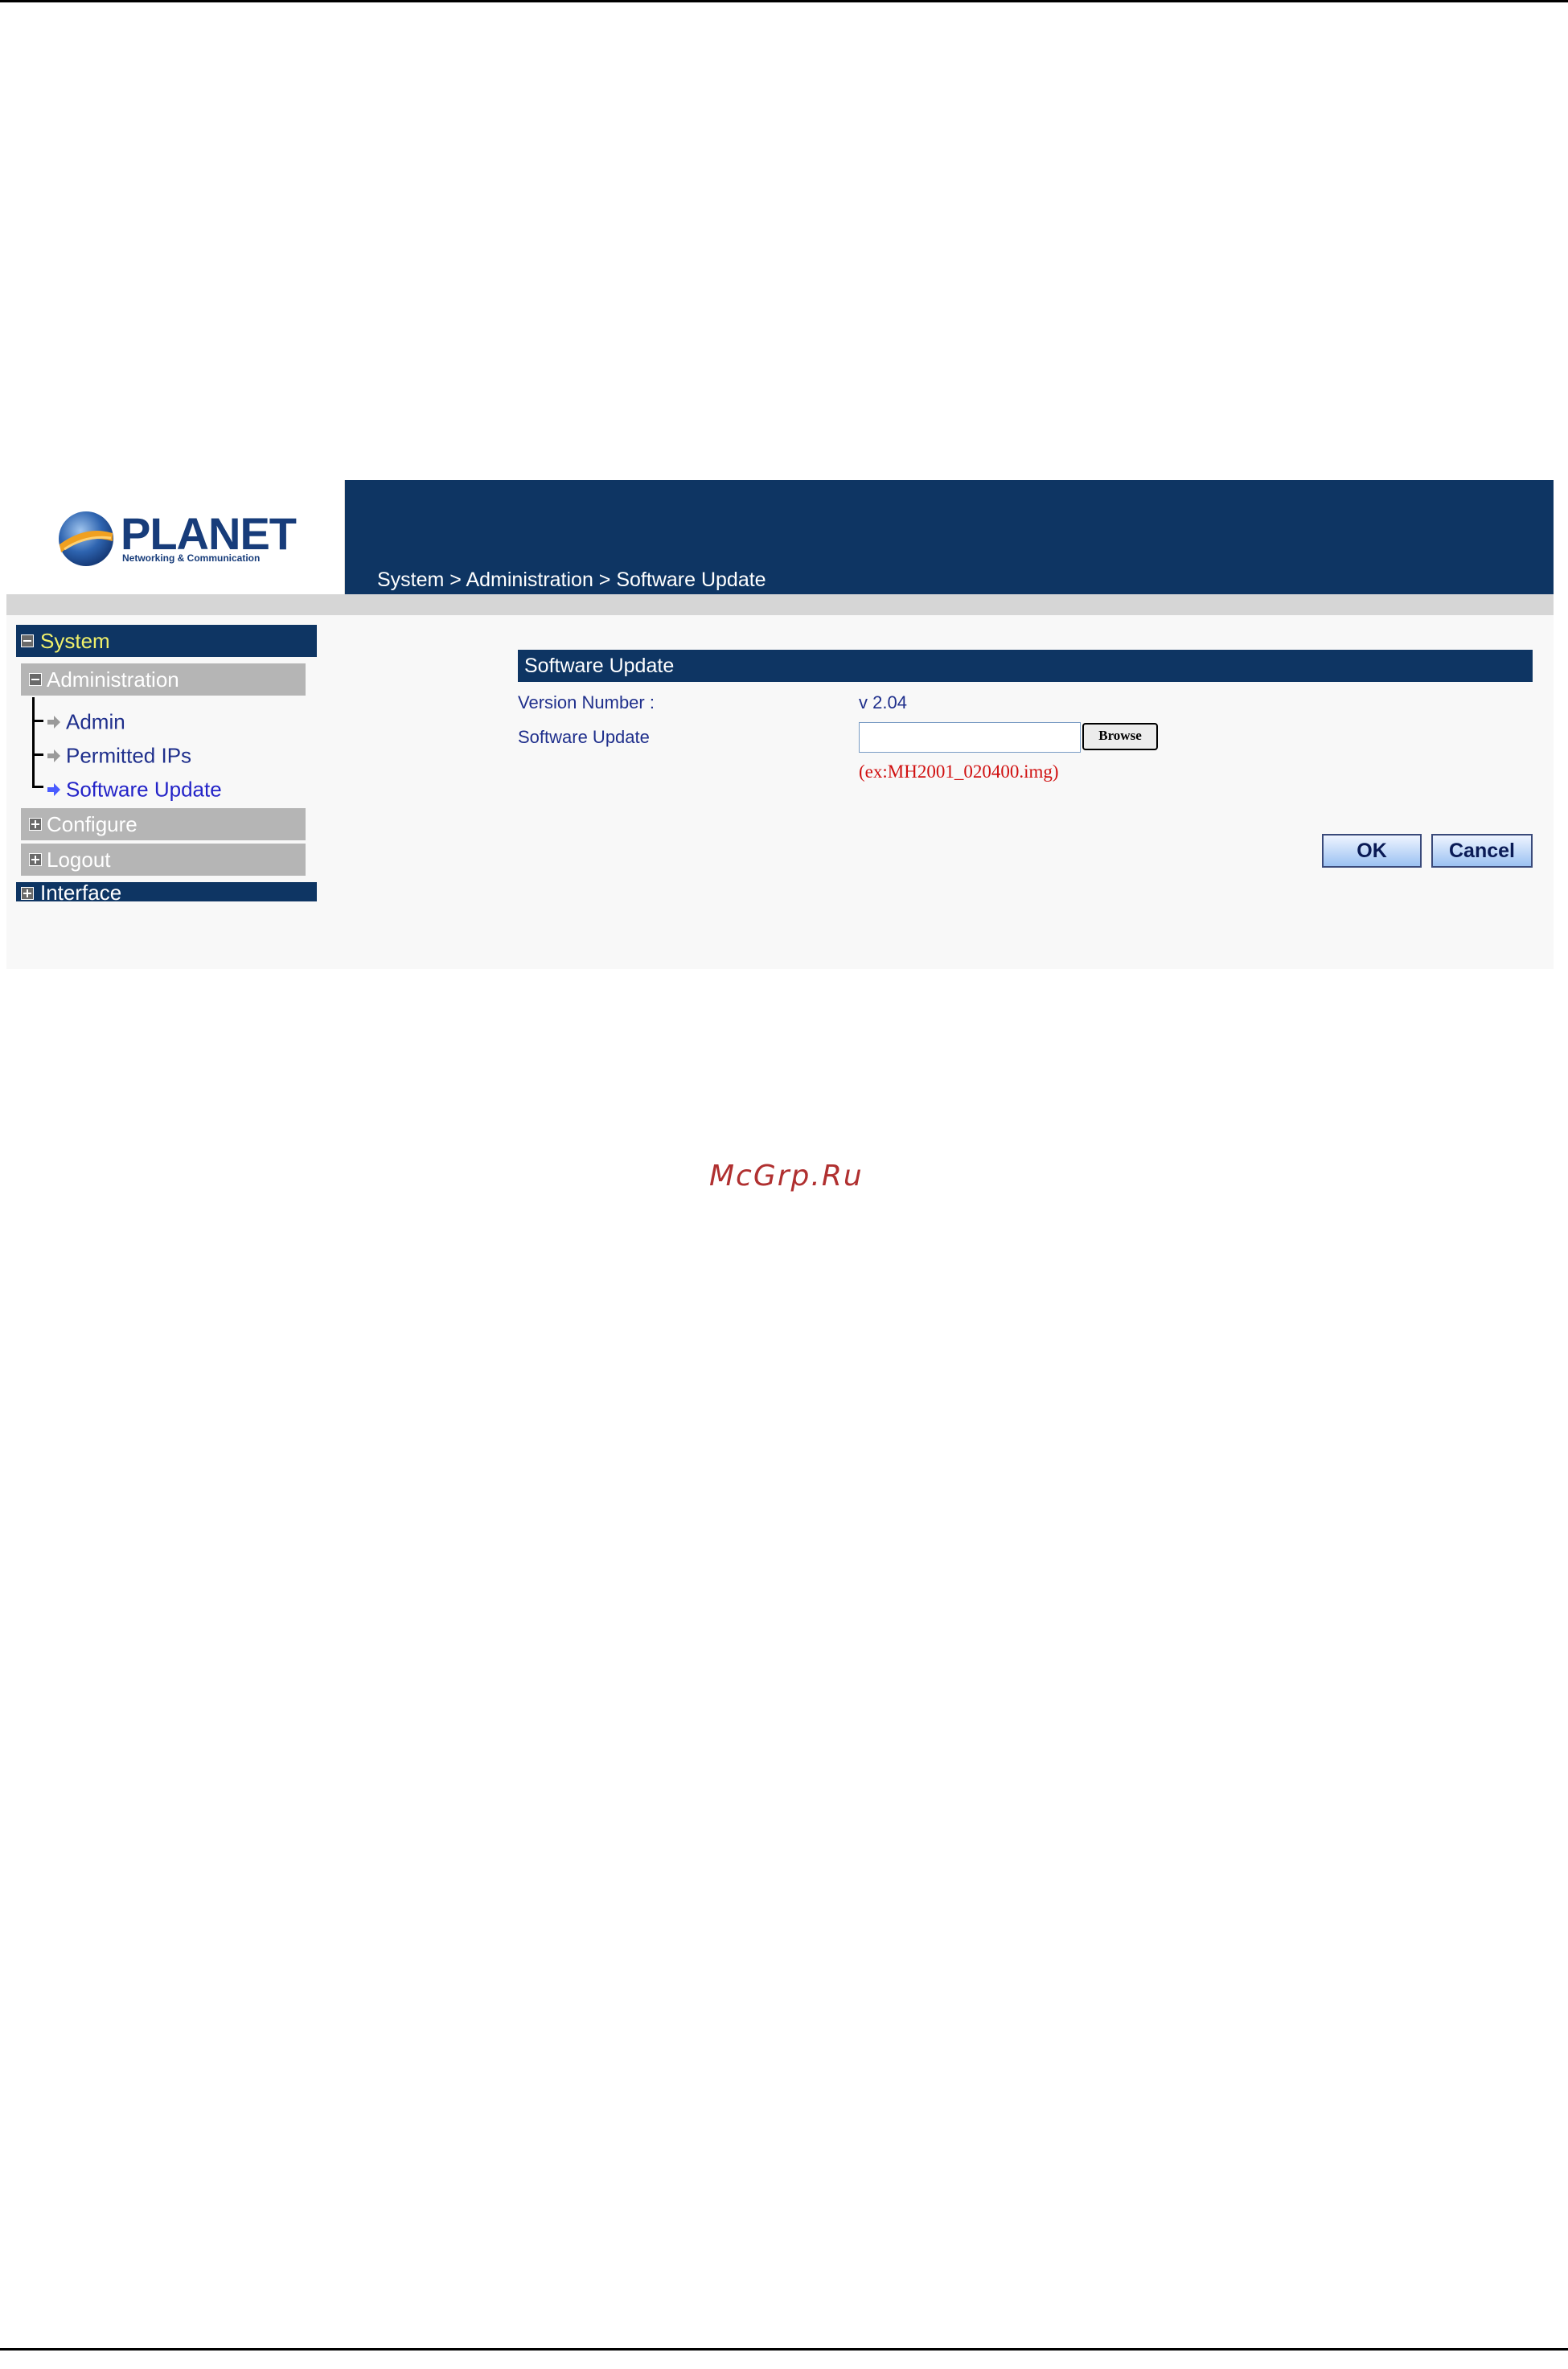  Describe the element at coordinates (191, 558) in the screenshot. I see `brand-tagline: Networking & Communication` at that location.